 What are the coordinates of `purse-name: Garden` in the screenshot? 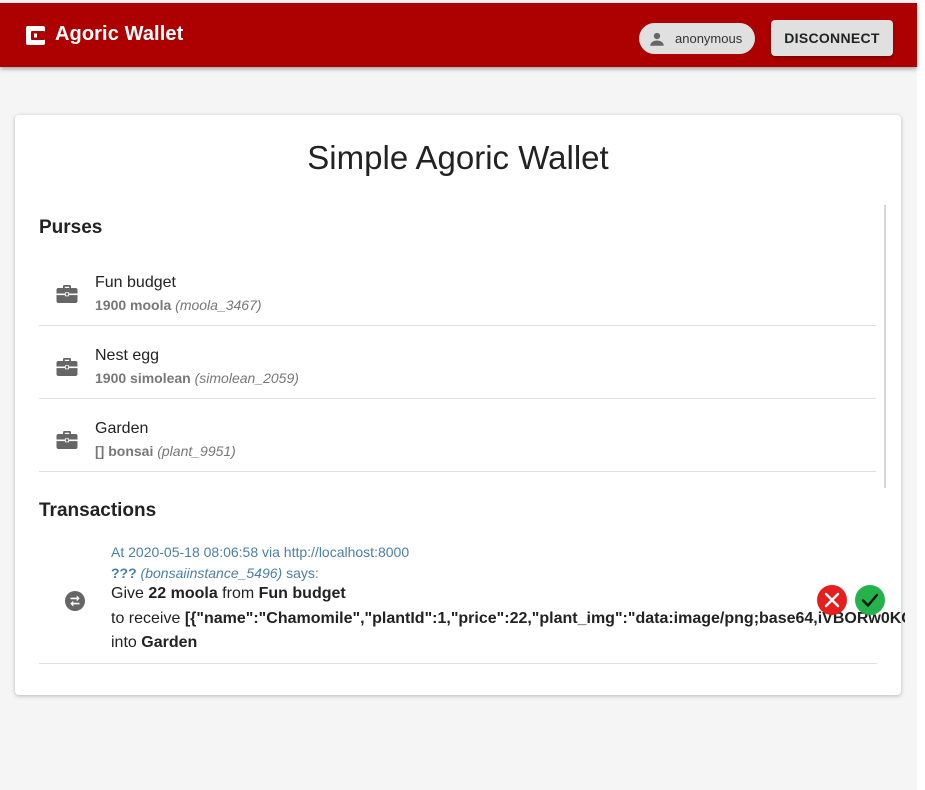 It's located at (122, 428).